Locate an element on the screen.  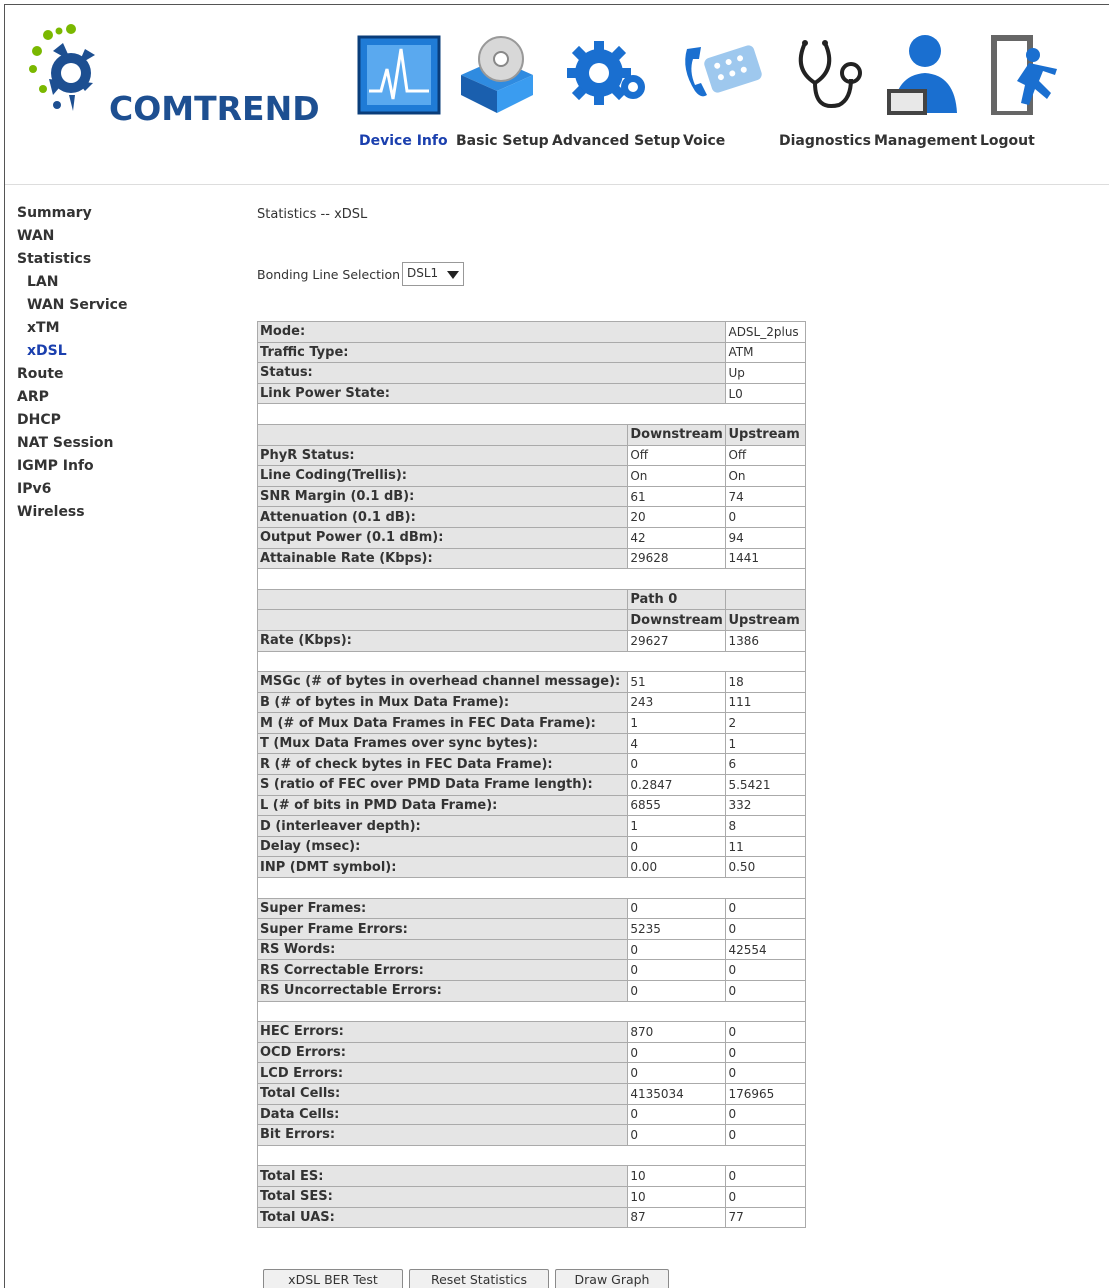
upstream-value: 332 is located at coordinates (765, 805).